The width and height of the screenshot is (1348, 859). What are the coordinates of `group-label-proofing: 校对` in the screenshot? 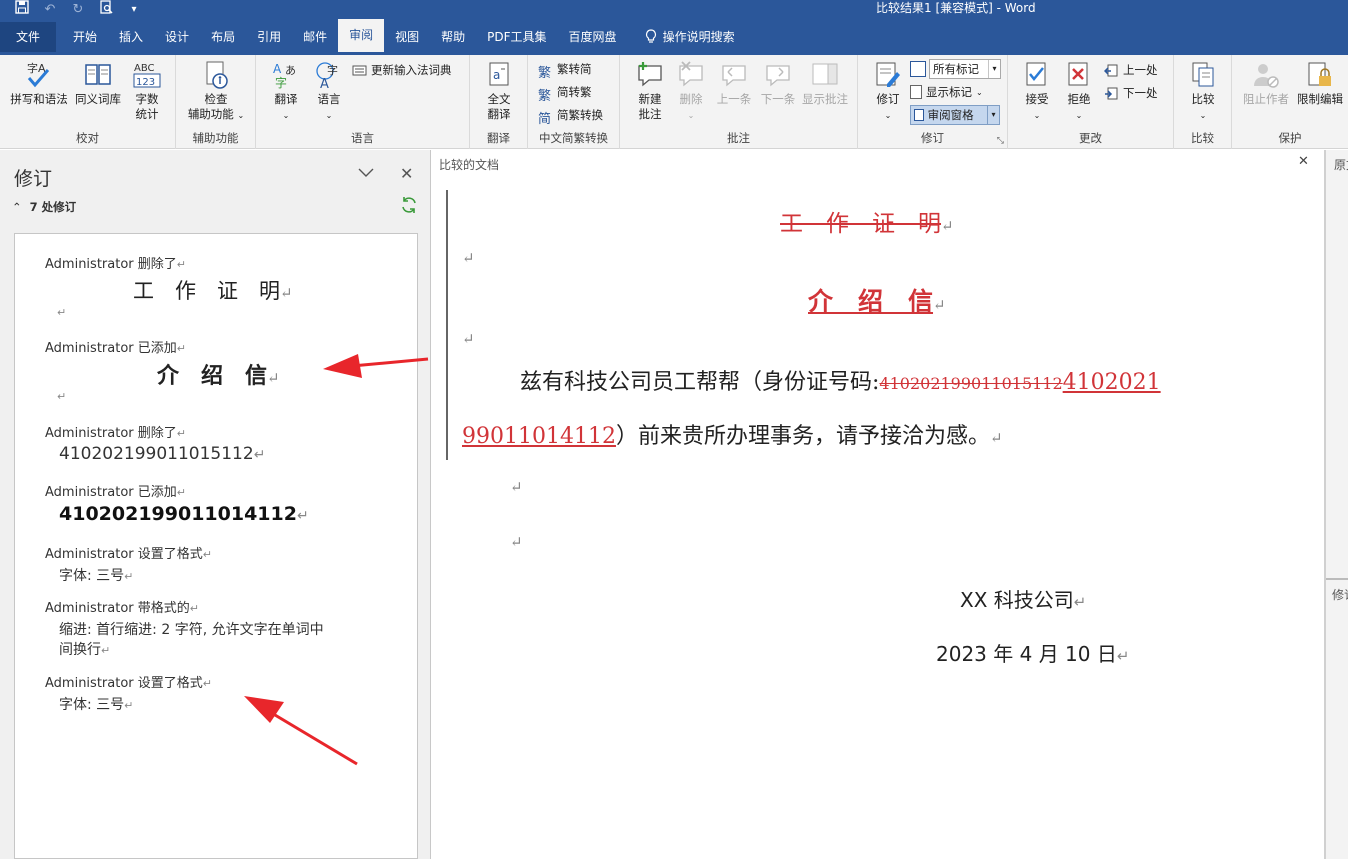 It's located at (87, 138).